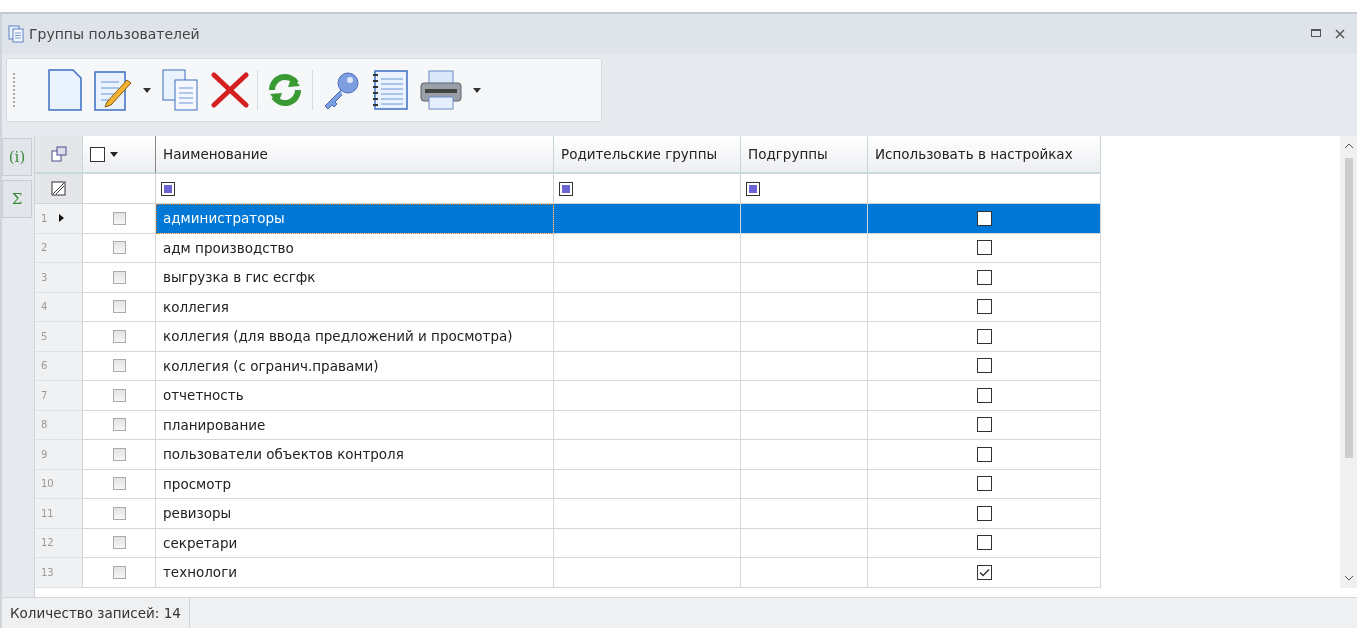 The image size is (1357, 628). What do you see at coordinates (984, 155) in the screenshot?
I see `column-header: Использовать в настройках` at bounding box center [984, 155].